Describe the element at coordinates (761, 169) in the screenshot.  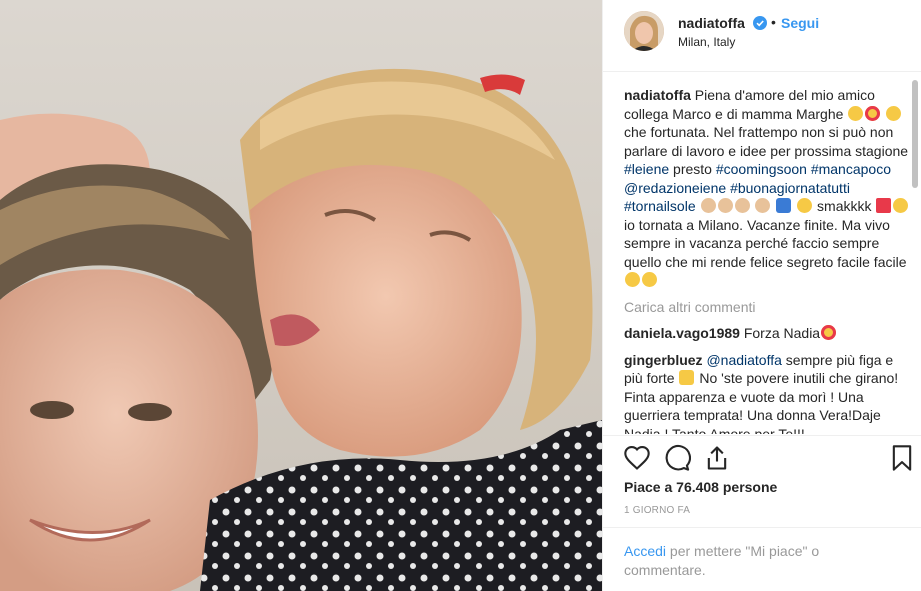
I see `hashtag-coomingsoon: #coomingsoon` at that location.